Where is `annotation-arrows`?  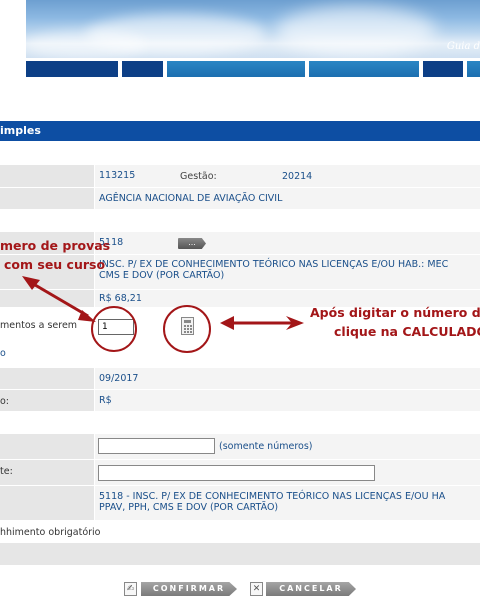 annotation-arrows is located at coordinates (163, 303).